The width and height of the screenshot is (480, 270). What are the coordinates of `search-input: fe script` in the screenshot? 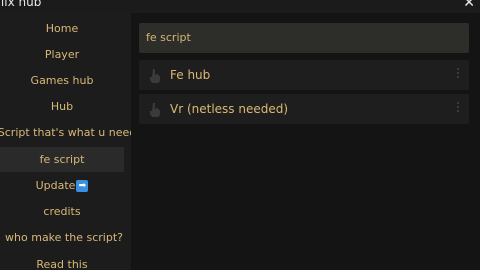 It's located at (168, 38).